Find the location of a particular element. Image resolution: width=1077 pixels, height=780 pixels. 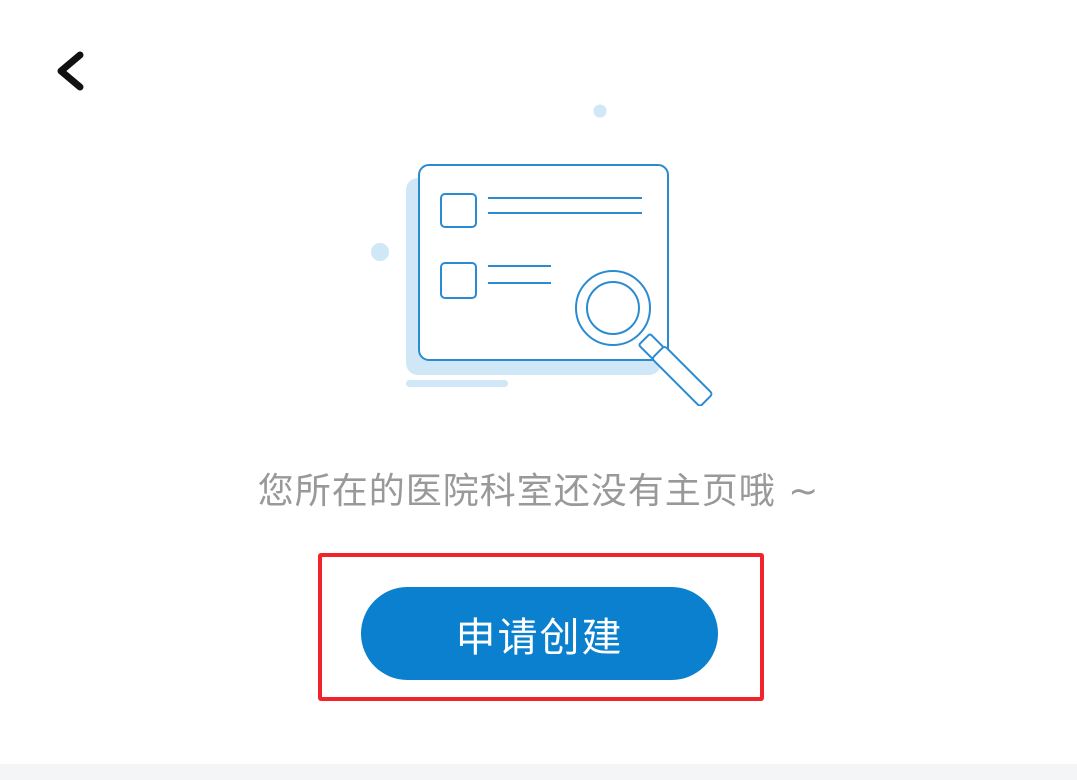

decor-dot-top is located at coordinates (600, 111).